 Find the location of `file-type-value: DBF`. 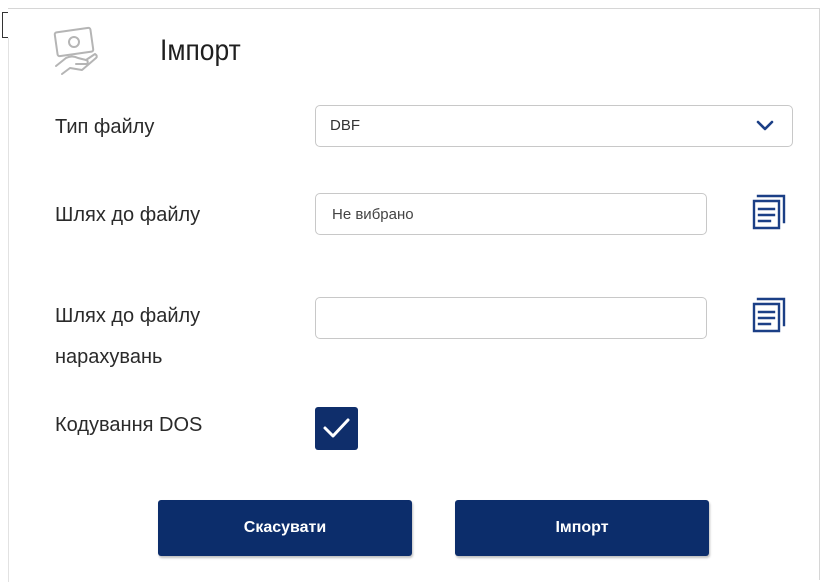

file-type-value: DBF is located at coordinates (345, 125).